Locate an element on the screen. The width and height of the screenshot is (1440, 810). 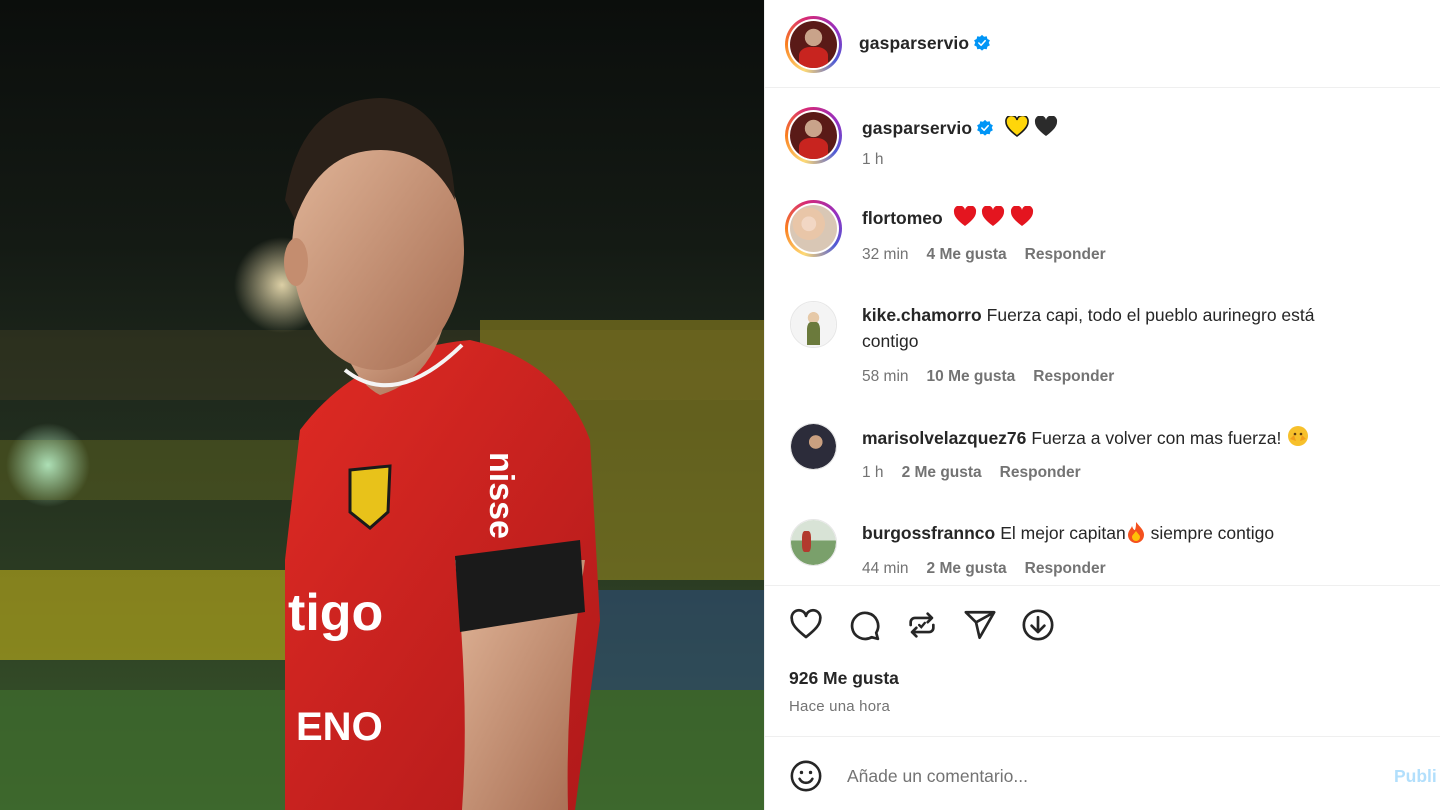
comment-time: 58 min is located at coordinates (885, 376).